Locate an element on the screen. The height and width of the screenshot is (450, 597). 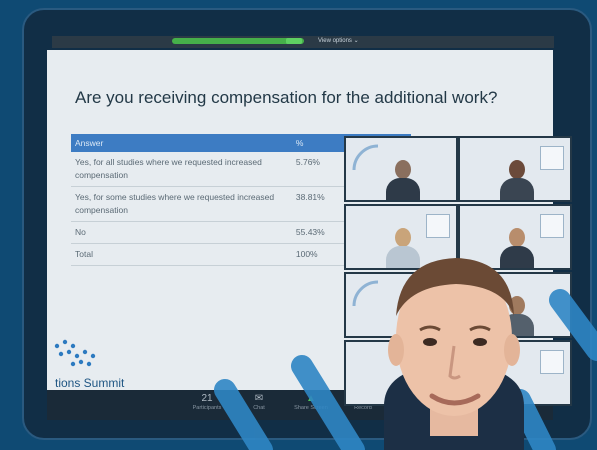
meeting-top-bar: View options ⌄ is located at coordinates (303, 42).